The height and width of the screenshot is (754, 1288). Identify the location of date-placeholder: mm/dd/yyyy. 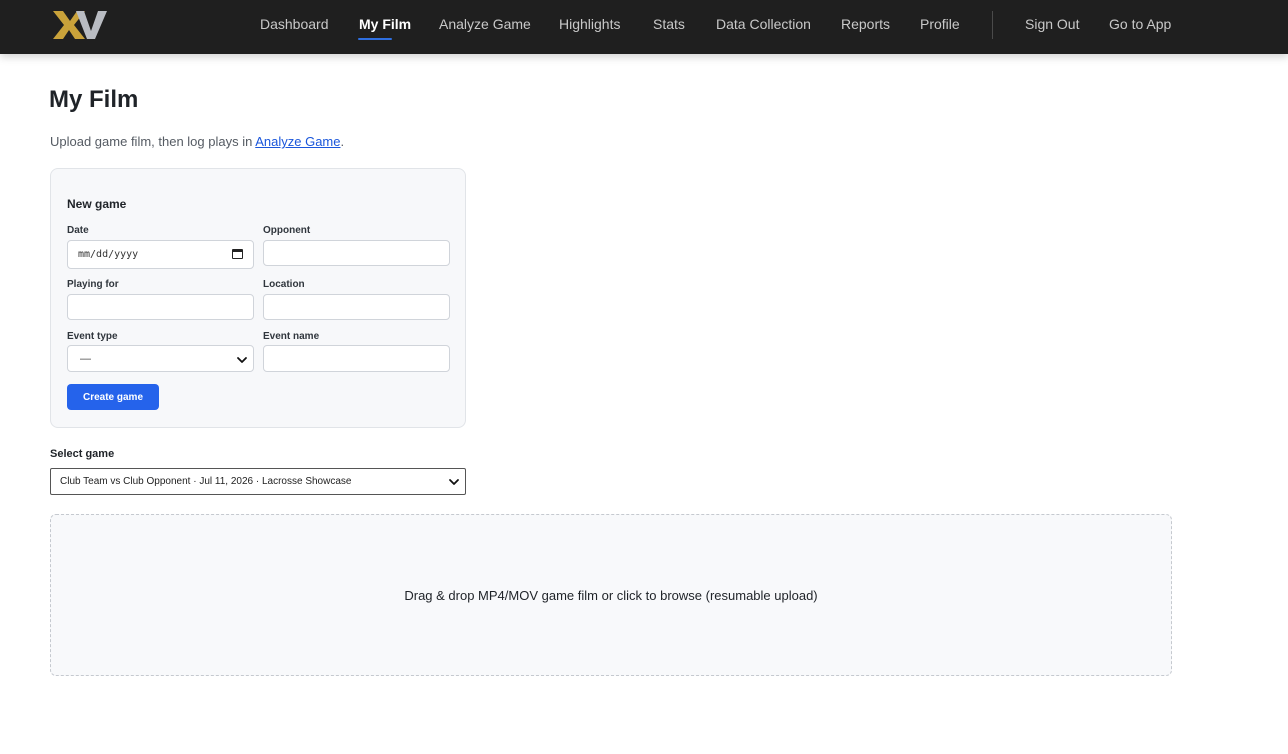
(108, 254).